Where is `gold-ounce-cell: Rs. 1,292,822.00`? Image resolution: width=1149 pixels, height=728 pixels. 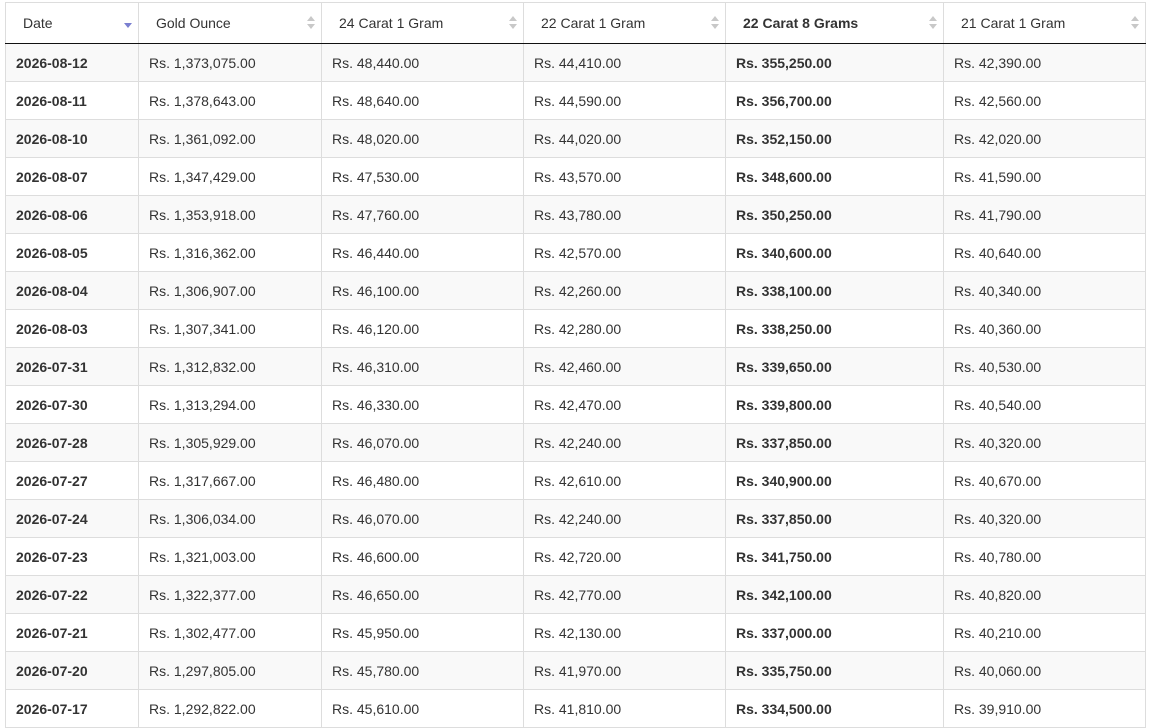 gold-ounce-cell: Rs. 1,292,822.00 is located at coordinates (230, 708).